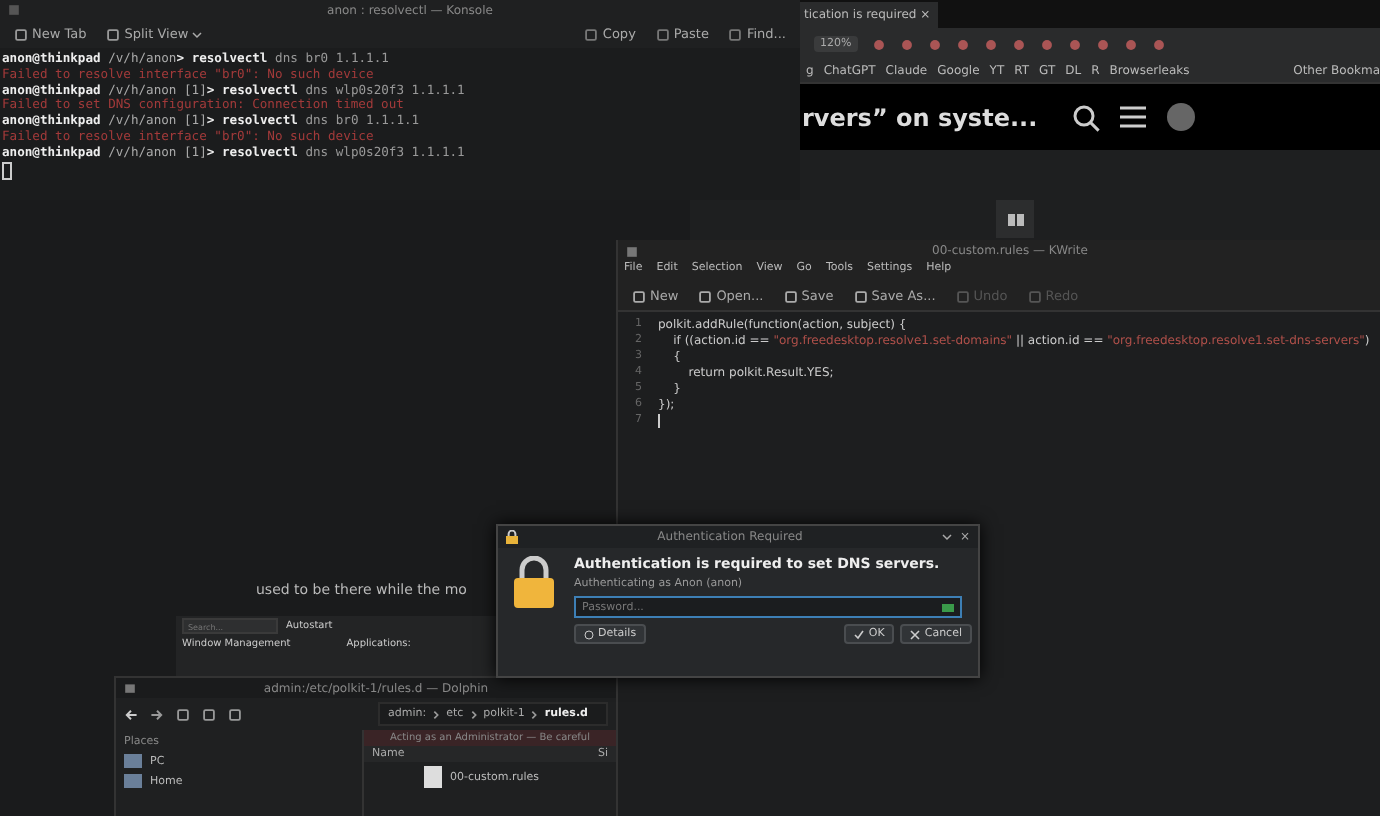 The height and width of the screenshot is (816, 1380). What do you see at coordinates (534, 582) in the screenshot?
I see `padlock-icon` at bounding box center [534, 582].